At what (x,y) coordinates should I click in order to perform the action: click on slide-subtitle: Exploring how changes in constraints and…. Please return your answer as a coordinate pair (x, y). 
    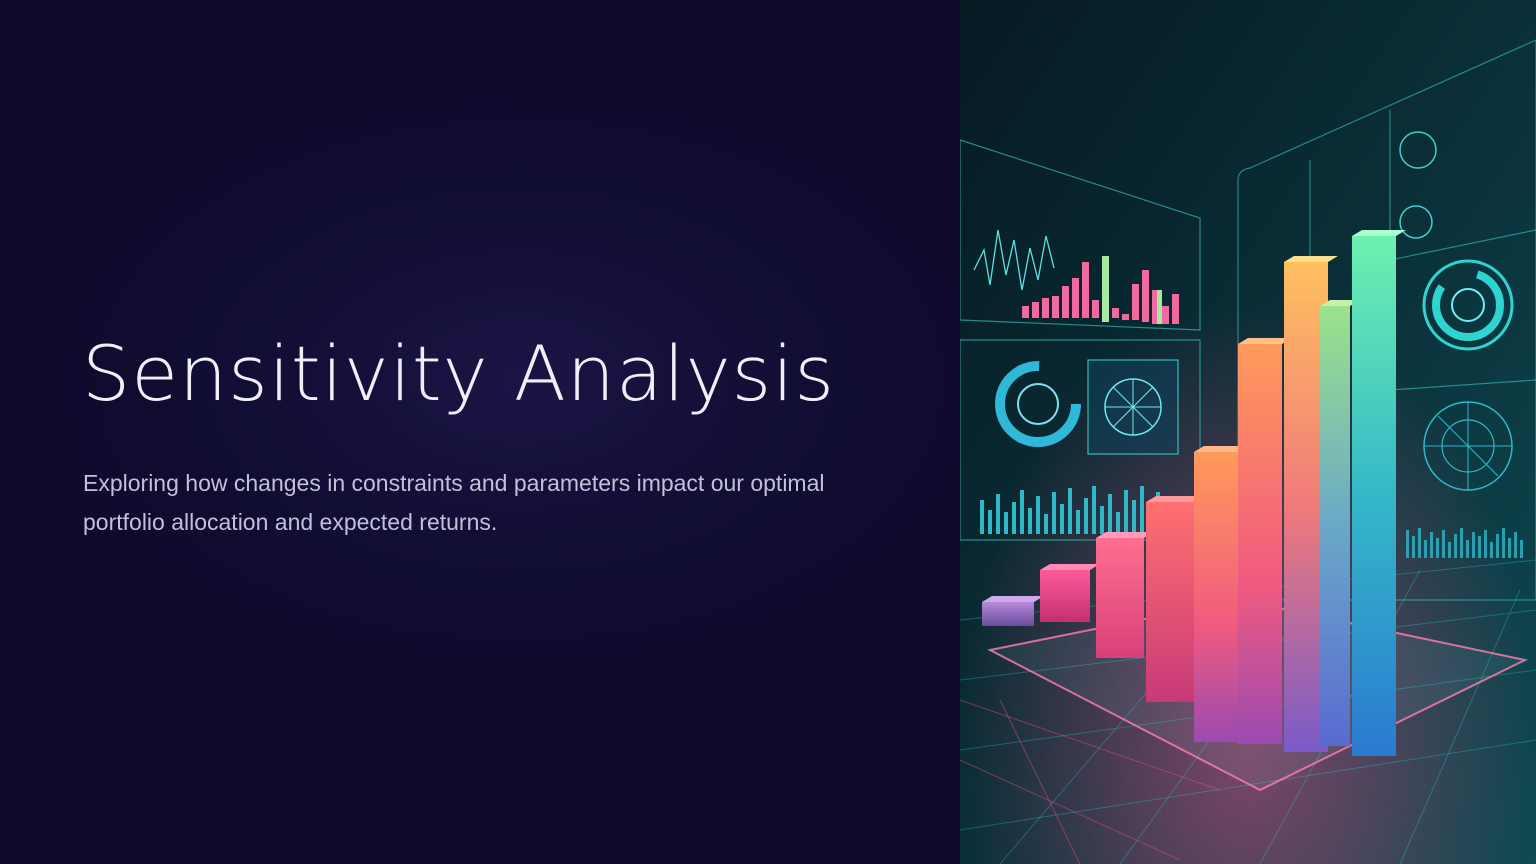
    Looking at the image, I should click on (454, 502).